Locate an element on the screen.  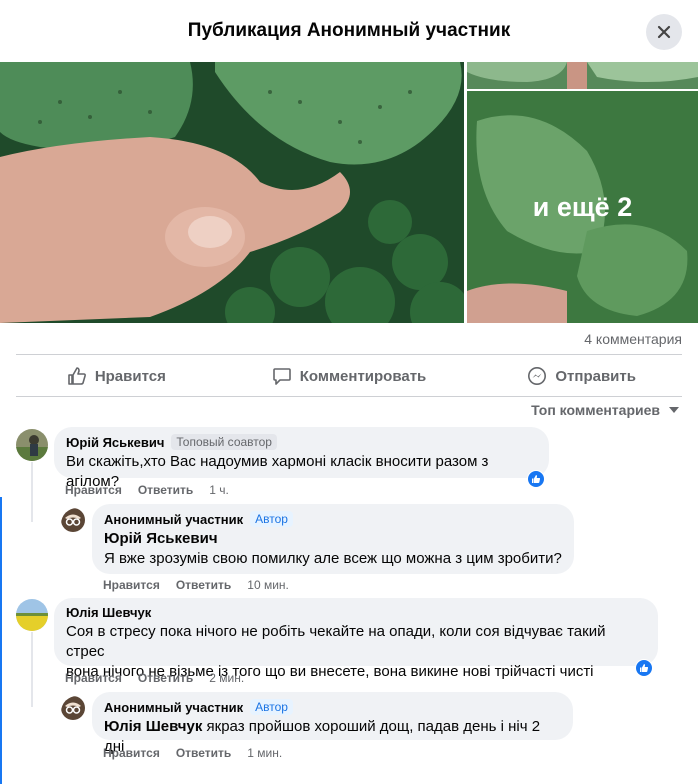
photo-leaf-thumb is located at coordinates (582, 75).